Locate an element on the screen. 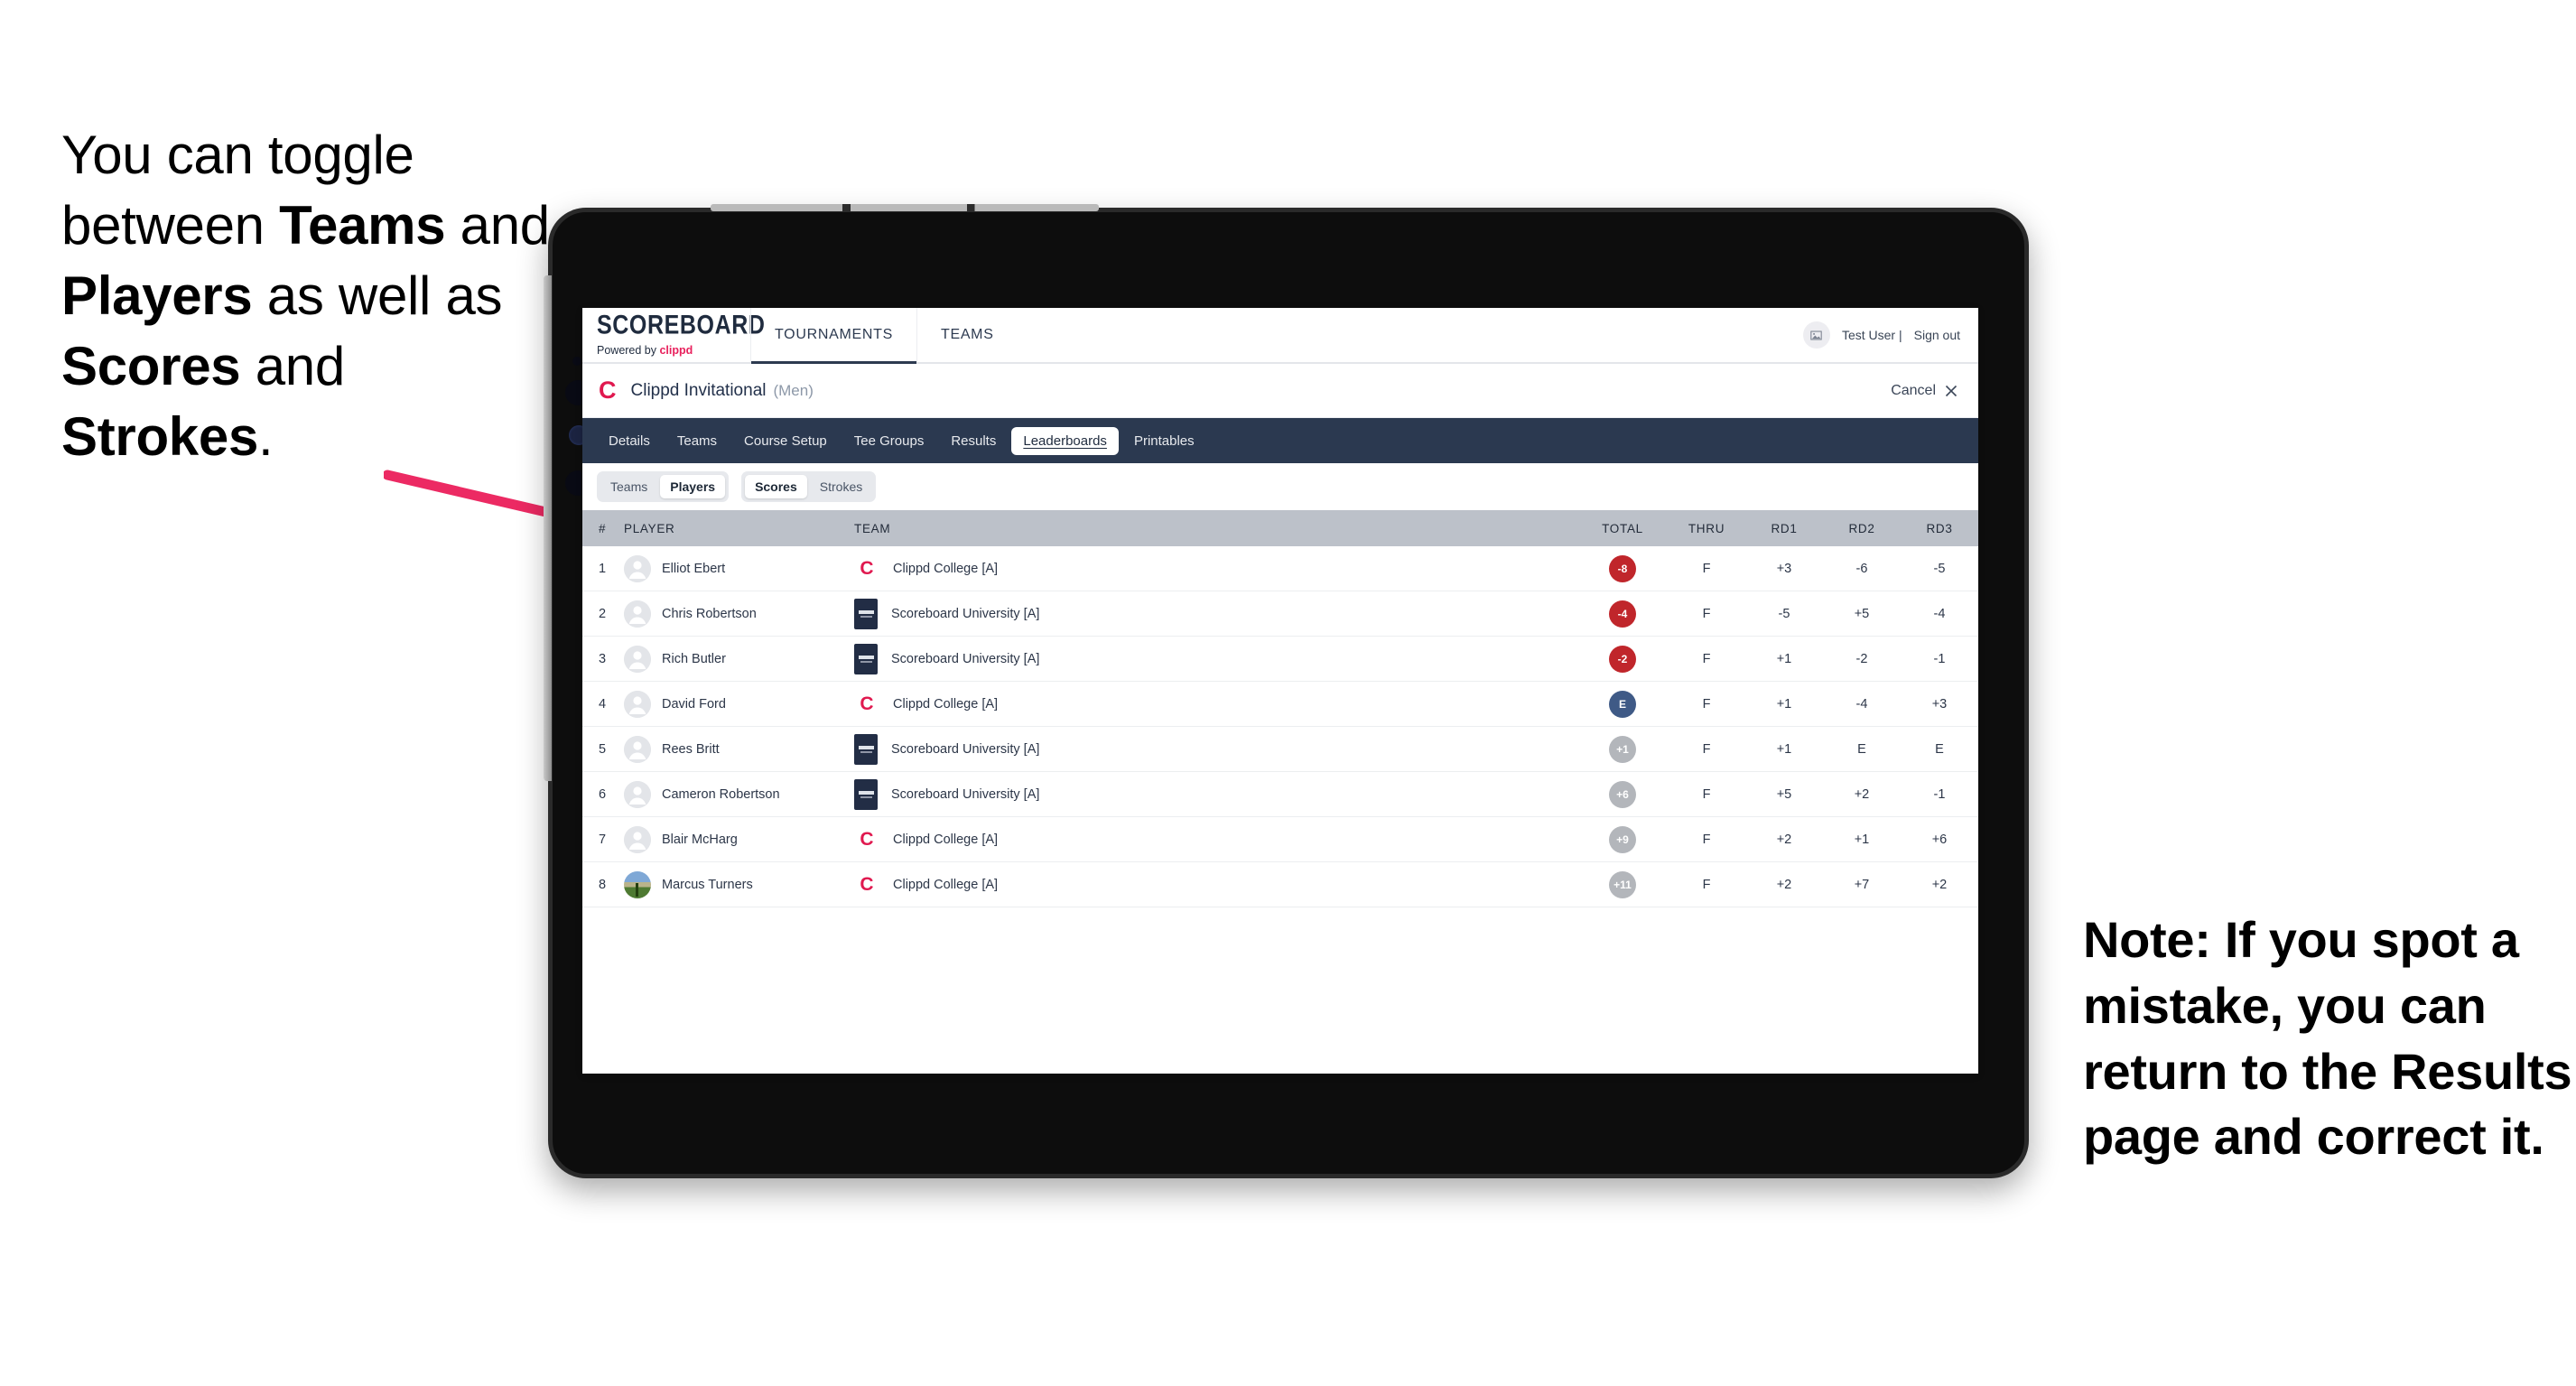  player-name: Blair McHarg is located at coordinates (700, 839).